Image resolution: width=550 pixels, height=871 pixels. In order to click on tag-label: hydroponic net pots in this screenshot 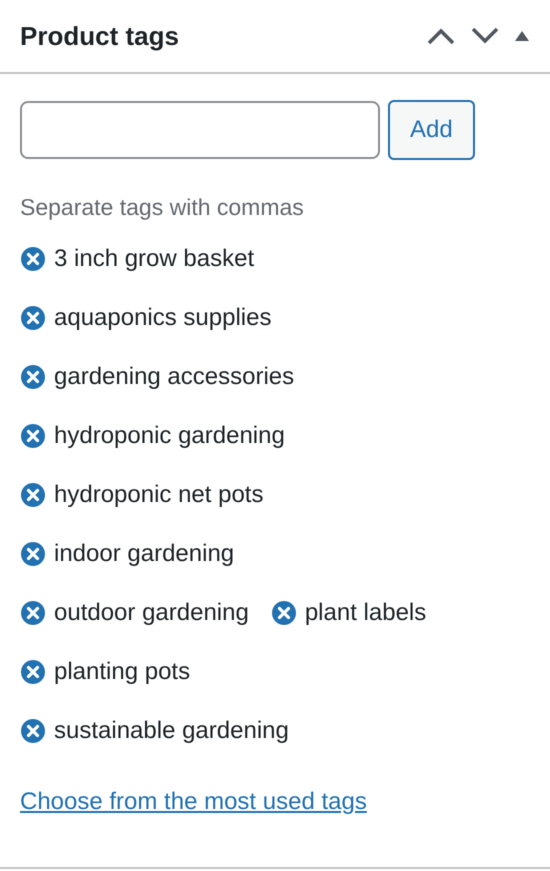, I will do `click(159, 495)`.